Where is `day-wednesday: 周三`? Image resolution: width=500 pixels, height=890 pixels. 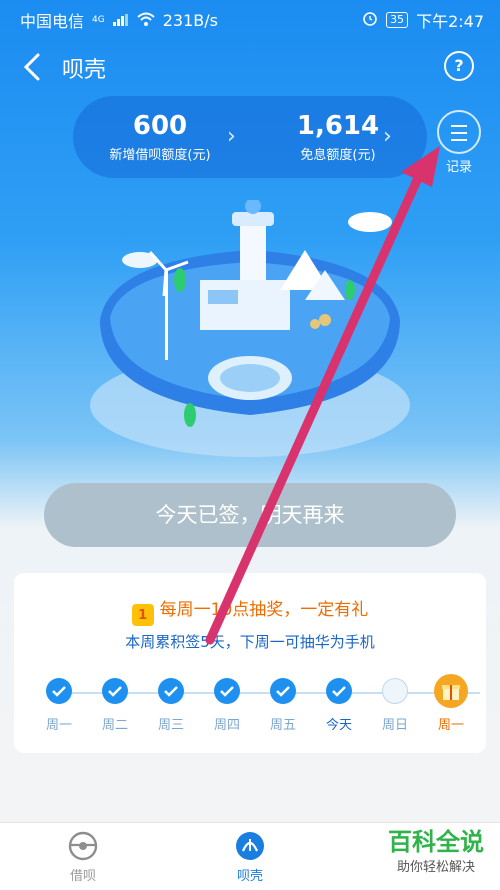 day-wednesday: 周三 is located at coordinates (171, 704).